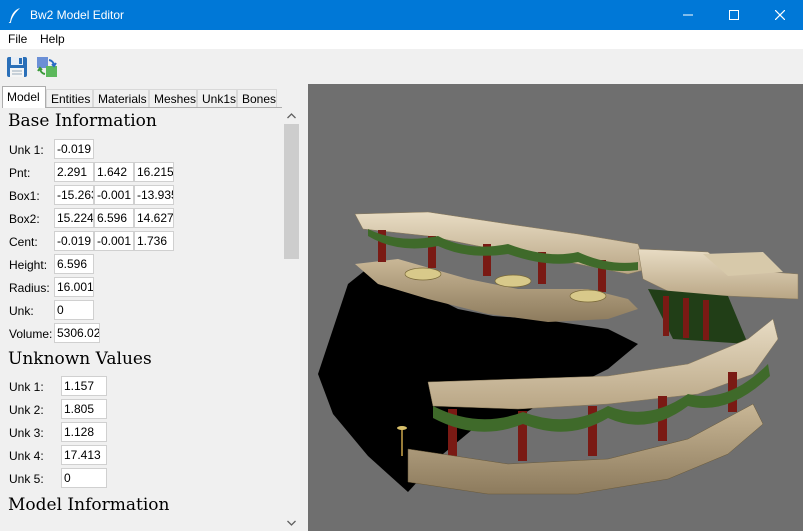  I want to click on radius-field: 16.001, so click(74, 287).